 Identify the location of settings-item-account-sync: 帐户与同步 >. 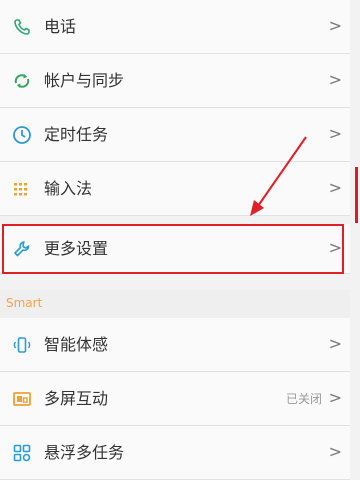
(175, 81).